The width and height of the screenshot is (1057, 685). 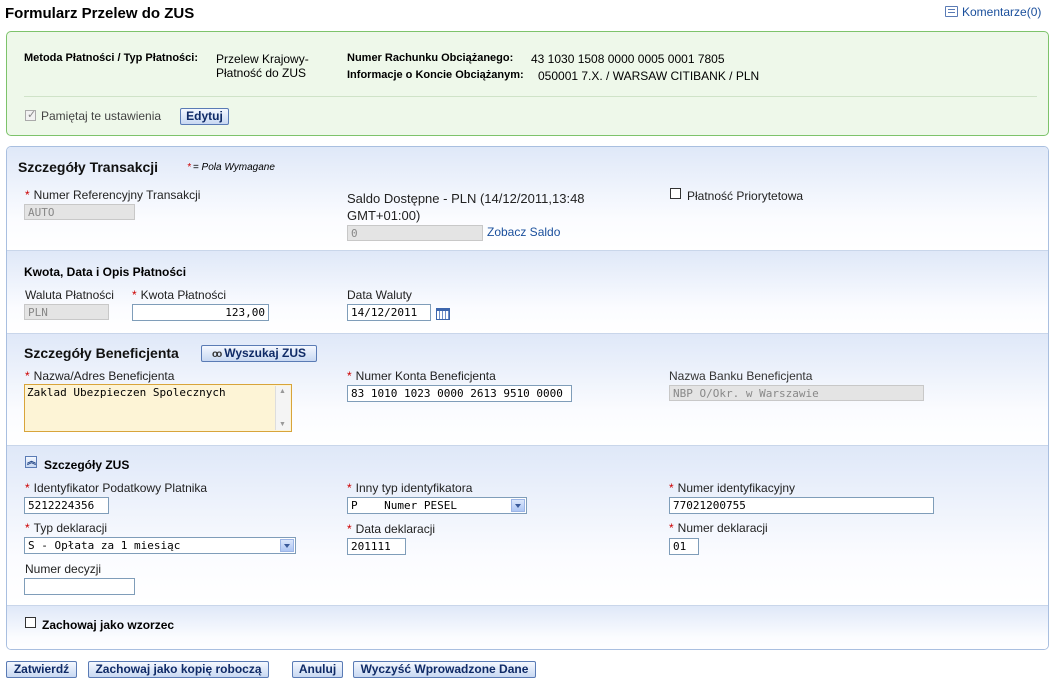 I want to click on beneficiary-heading: Szczegóły Beneficjenta, so click(x=101, y=353).